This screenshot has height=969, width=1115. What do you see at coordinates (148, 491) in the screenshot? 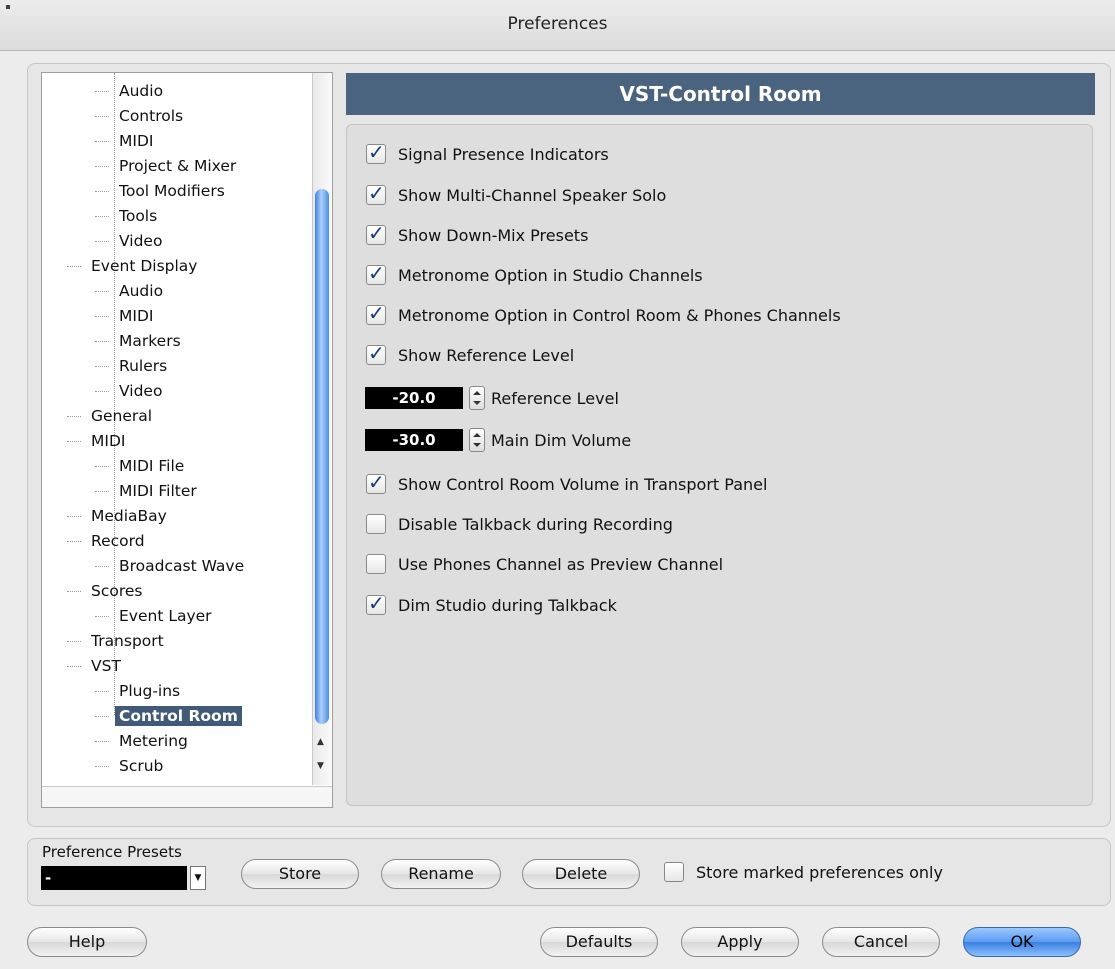
I see `tree-item: MIDI Filter` at bounding box center [148, 491].